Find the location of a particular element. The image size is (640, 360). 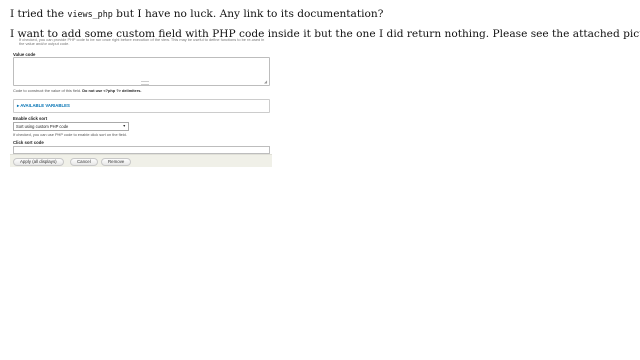

apply-all-displays-button: Apply (all displays) is located at coordinates (38, 162).